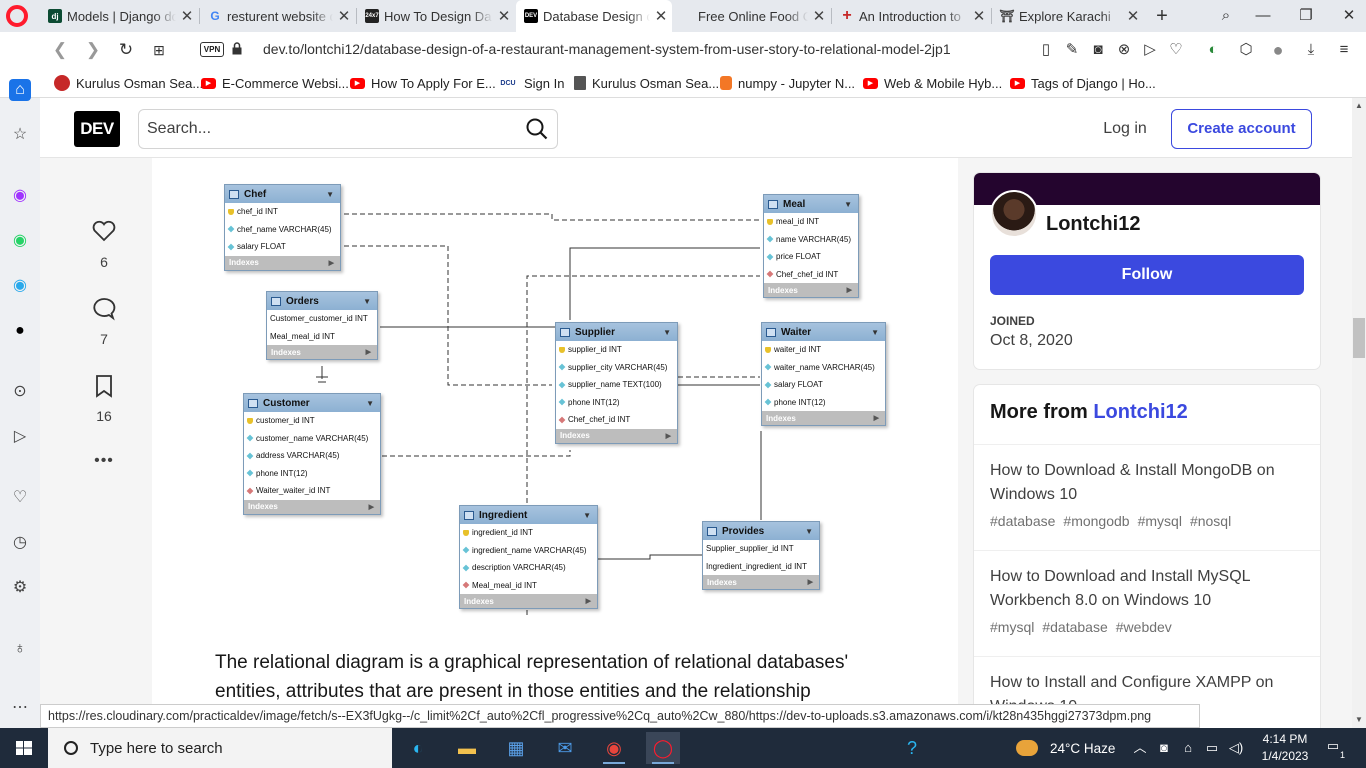 Image resolution: width=1366 pixels, height=768 pixels. Describe the element at coordinates (1359, 338) in the screenshot. I see `scrollbar-thumb` at that location.